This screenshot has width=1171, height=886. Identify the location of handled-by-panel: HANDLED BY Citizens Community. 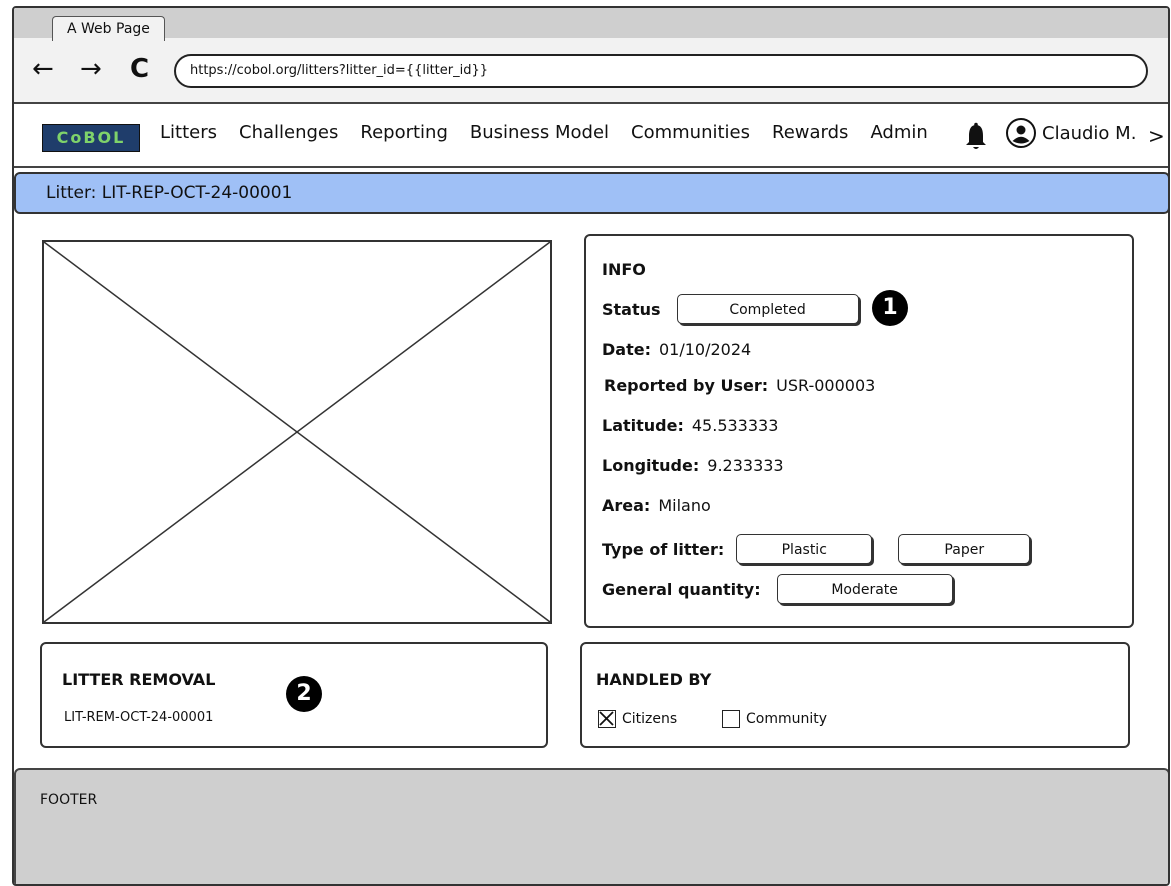
(855, 695).